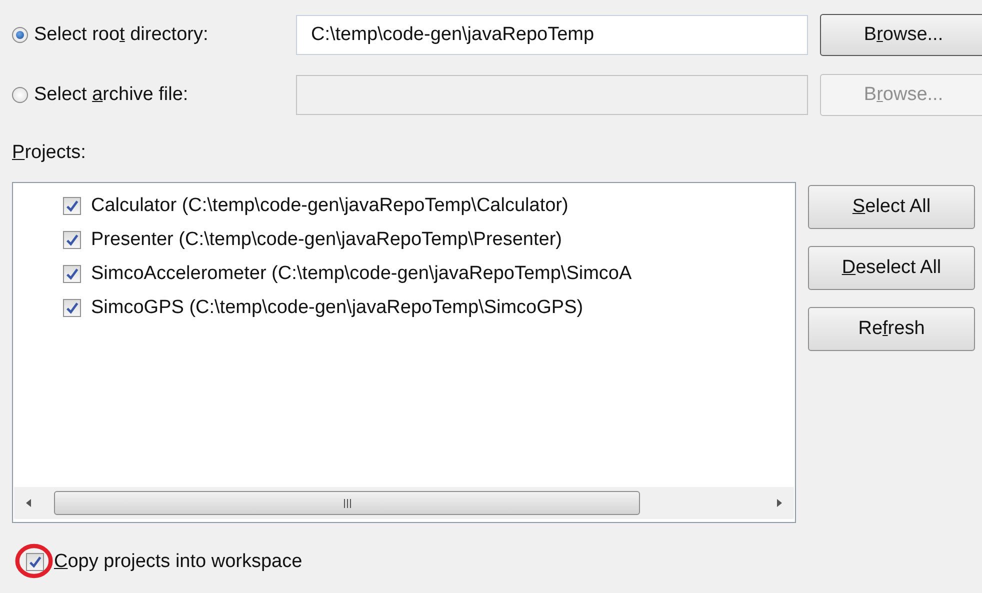 Image resolution: width=982 pixels, height=593 pixels. I want to click on path-field: C:\temp\code-gen\javaRepoTemp, so click(552, 35).